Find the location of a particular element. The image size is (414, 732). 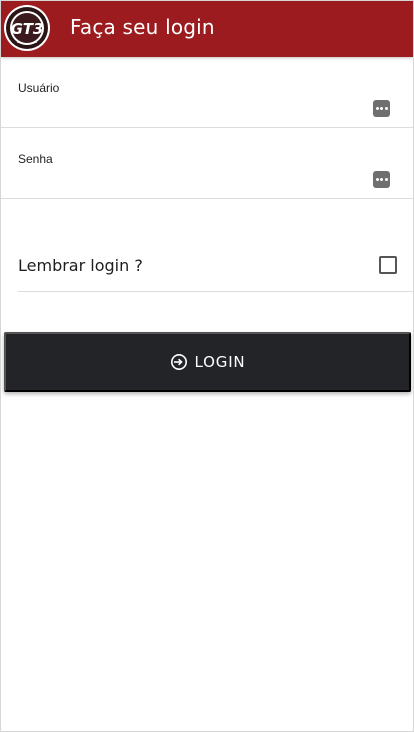

gt3-logo: GT3 is located at coordinates (27, 28).